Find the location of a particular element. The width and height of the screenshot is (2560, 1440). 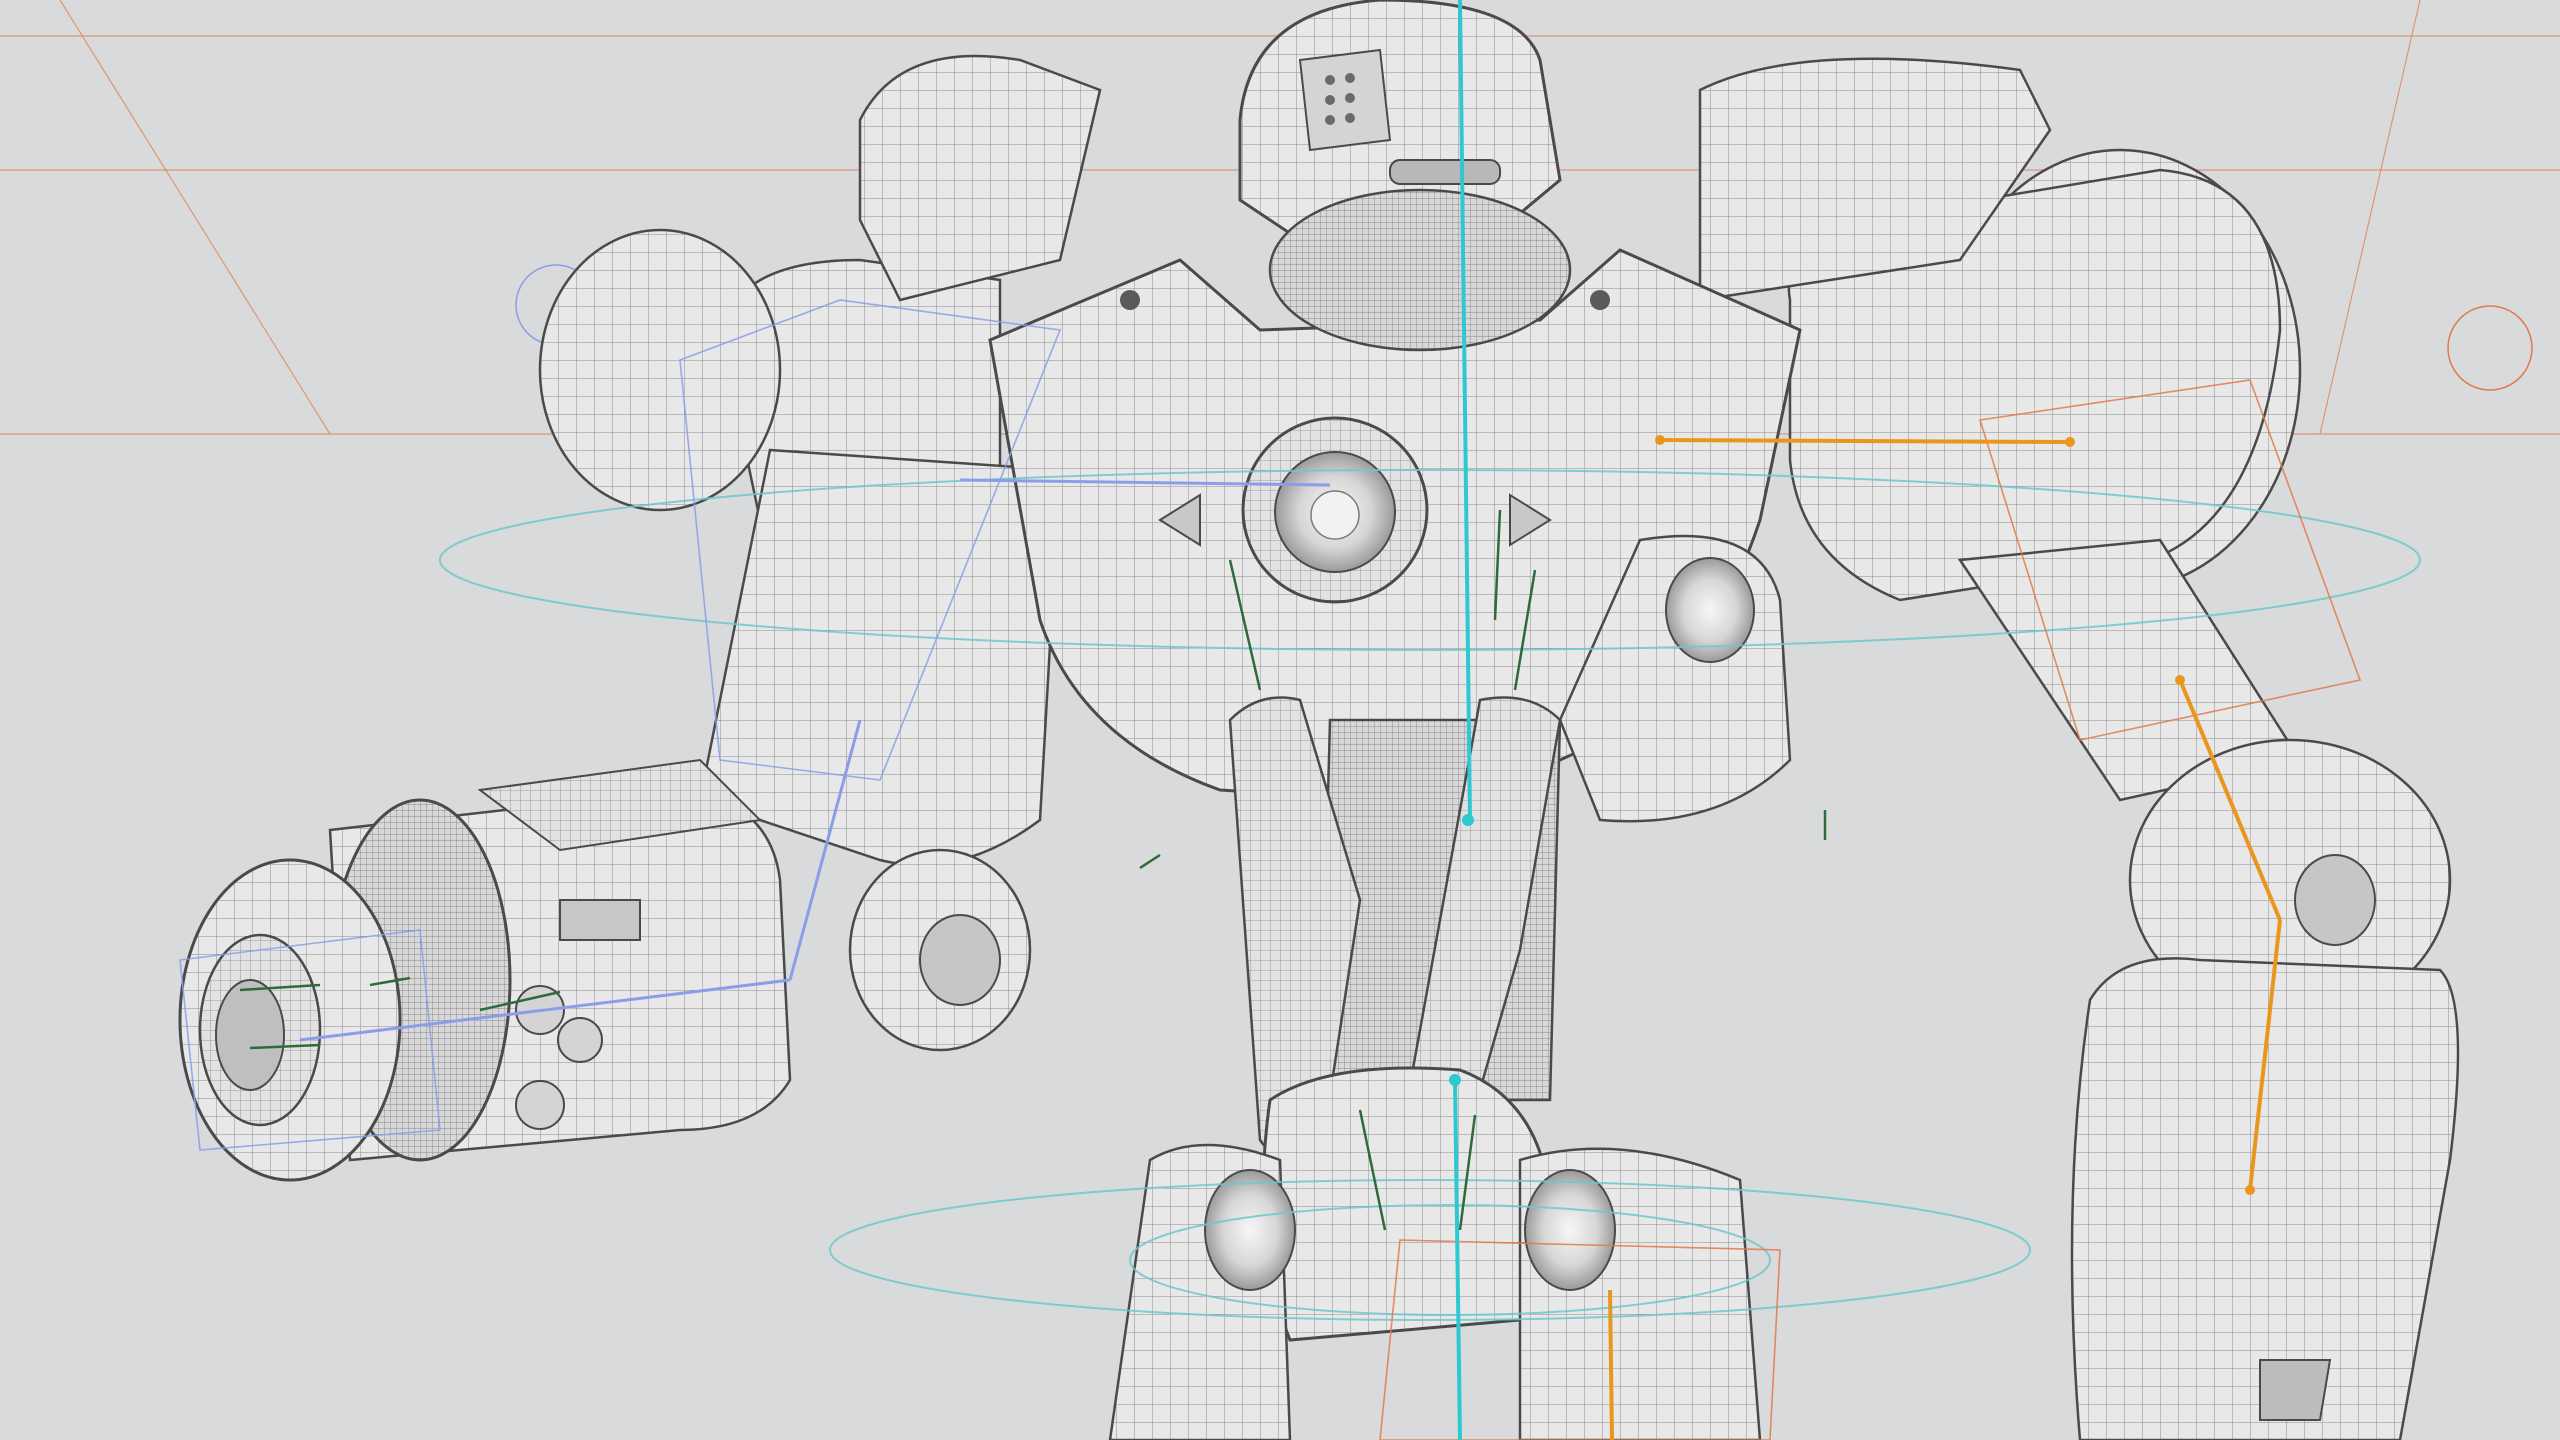

arm-blaster is located at coordinates (485, 970).